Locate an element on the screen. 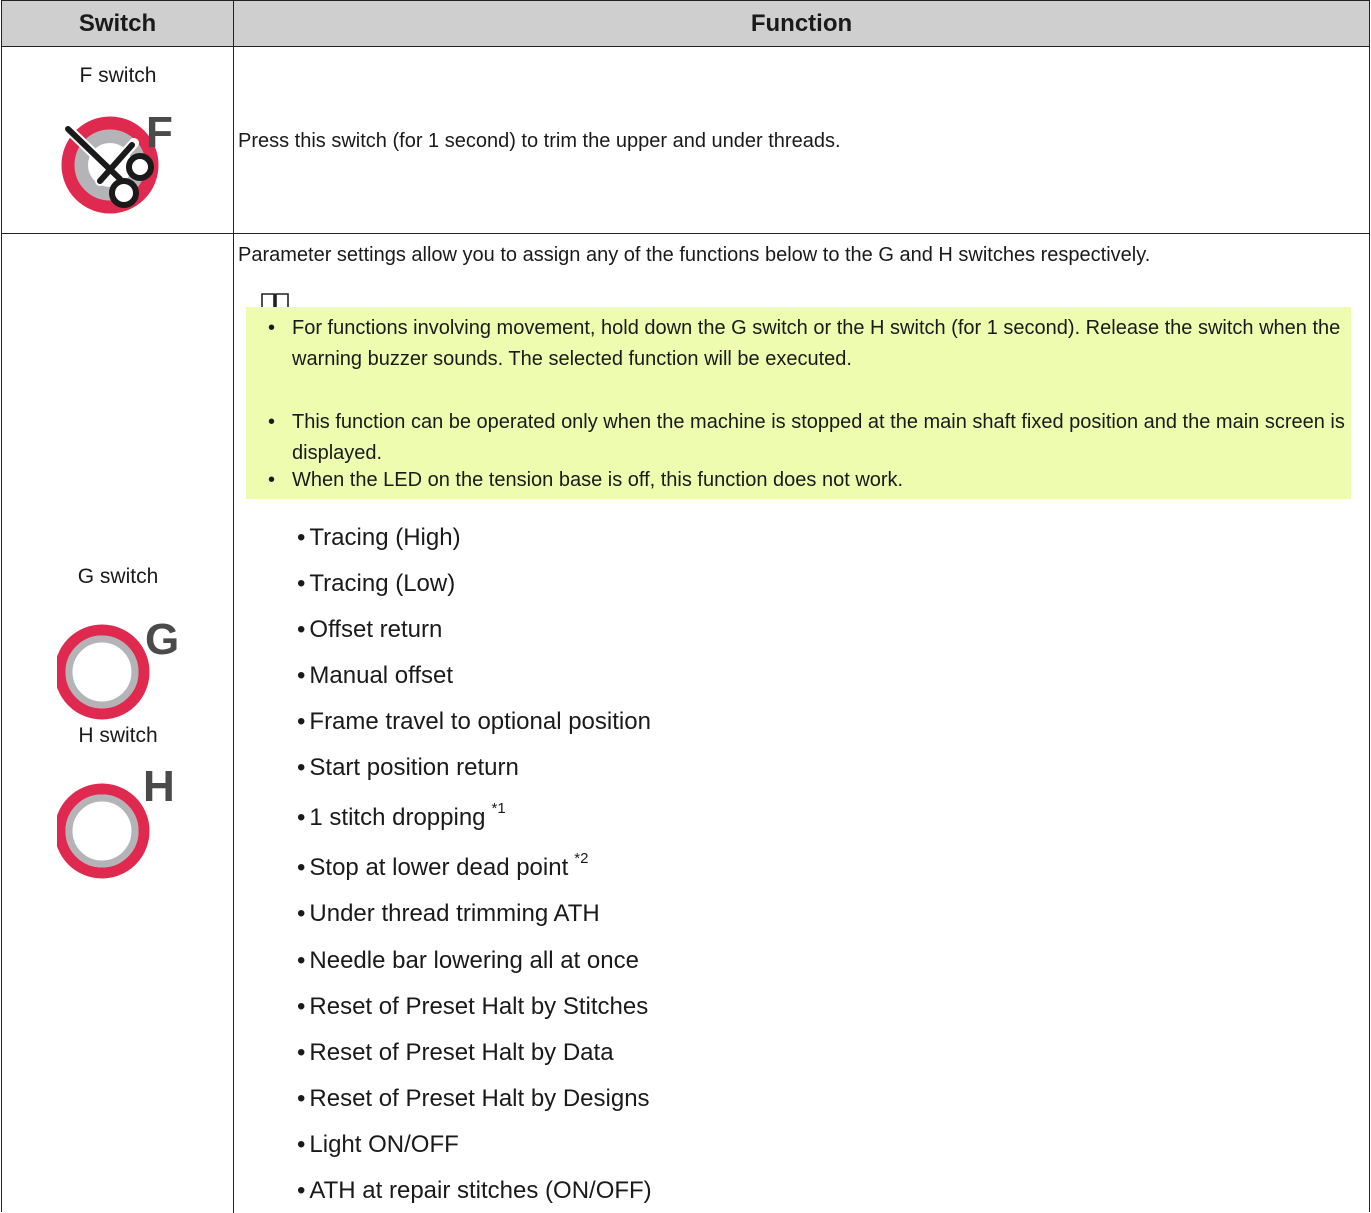 This screenshot has width=1371, height=1213. h-switch-icon-letter: H is located at coordinates (159, 791).